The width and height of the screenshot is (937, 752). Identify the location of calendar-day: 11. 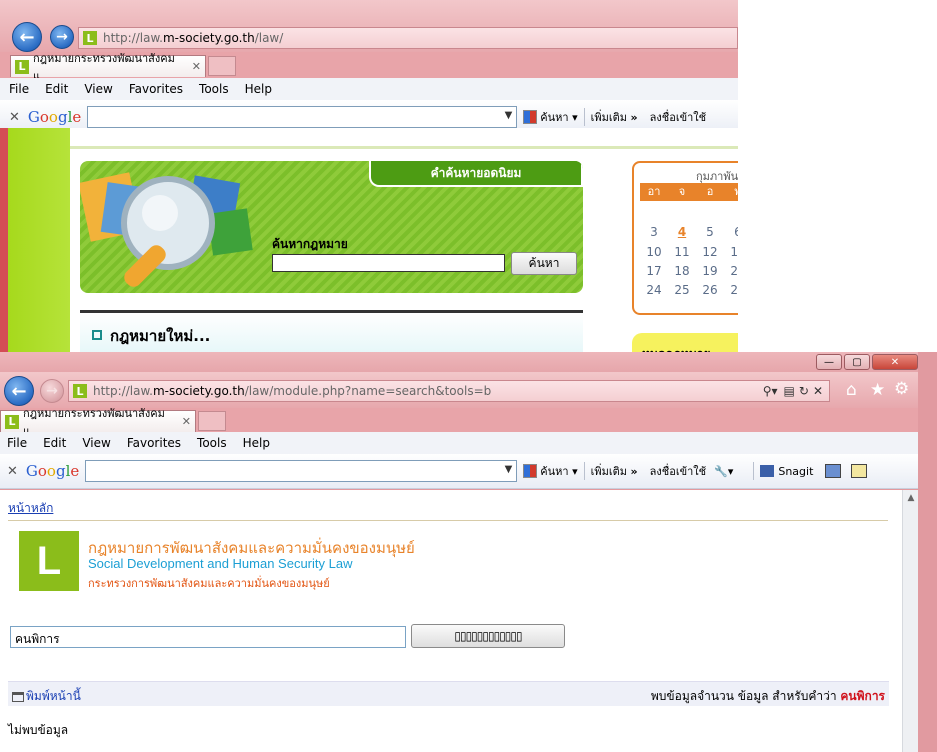
(682, 252).